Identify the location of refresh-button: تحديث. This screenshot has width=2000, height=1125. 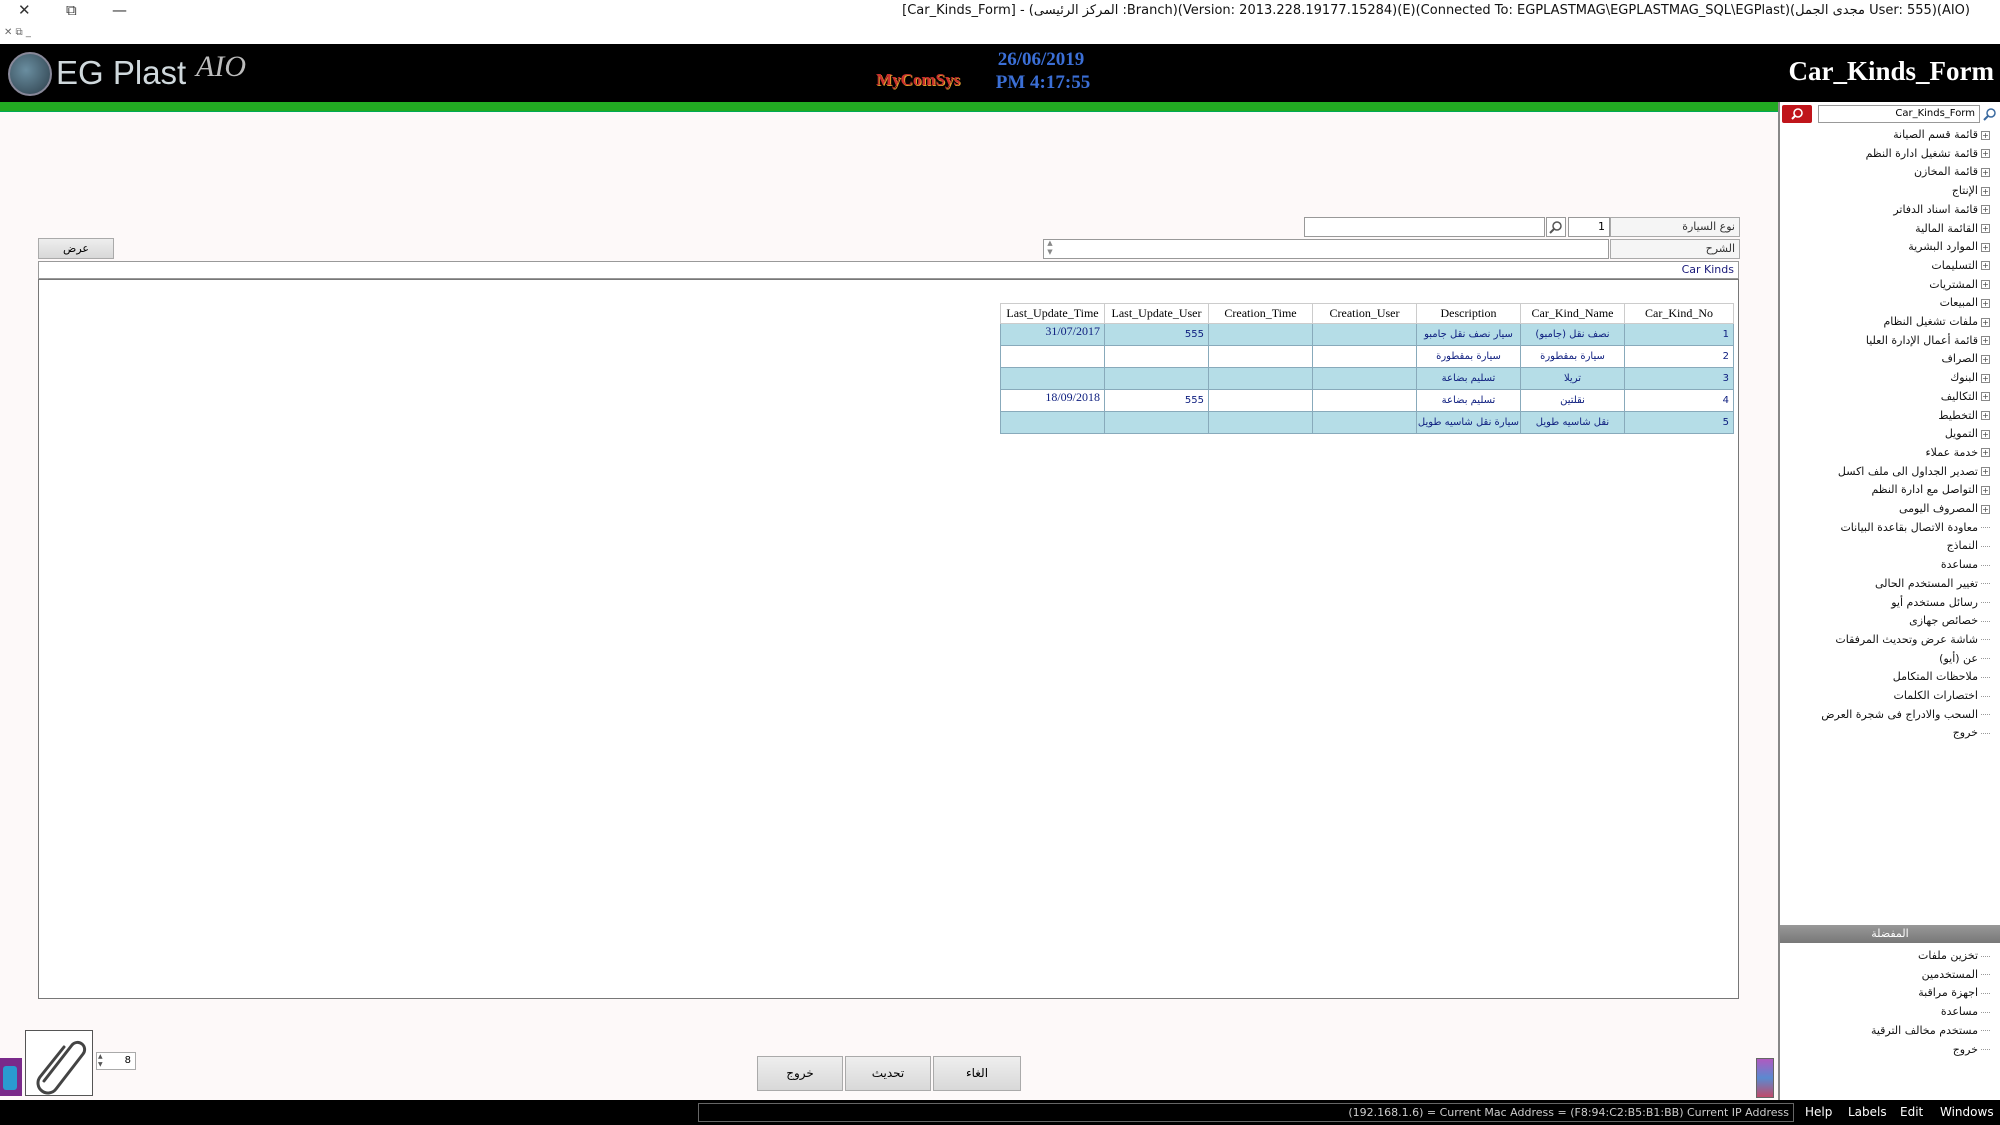
(888, 1073).